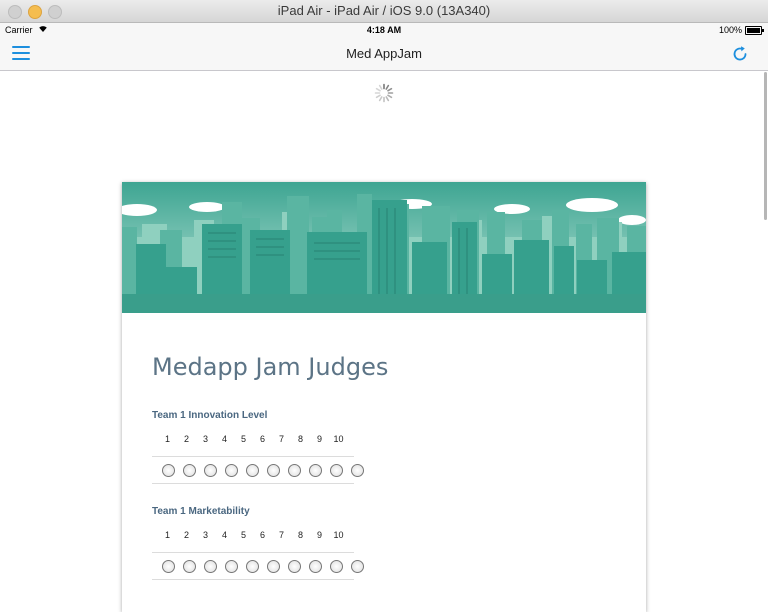  I want to click on nav-bar: Med AppJam, so click(384, 54).